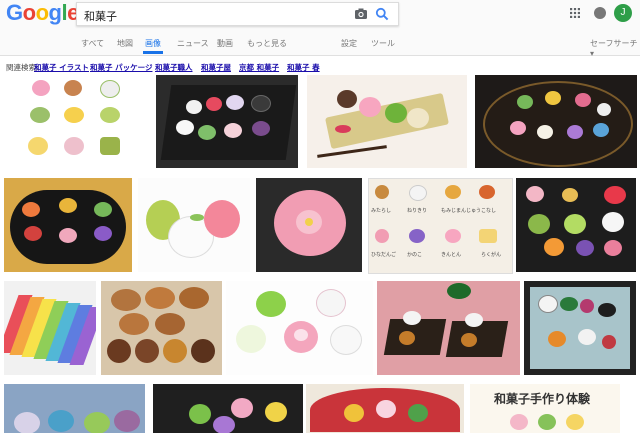 Image resolution: width=640 pixels, height=433 pixels. What do you see at coordinates (237, 14) in the screenshot?
I see `search-box: 和菓子` at bounding box center [237, 14].